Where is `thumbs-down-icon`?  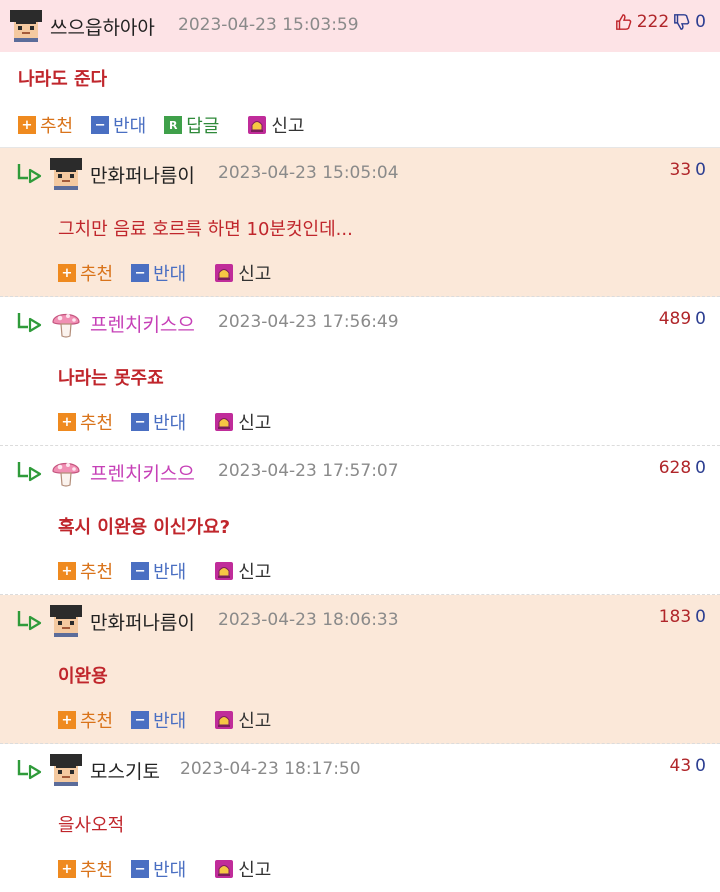
thumbs-down-icon is located at coordinates (682, 22).